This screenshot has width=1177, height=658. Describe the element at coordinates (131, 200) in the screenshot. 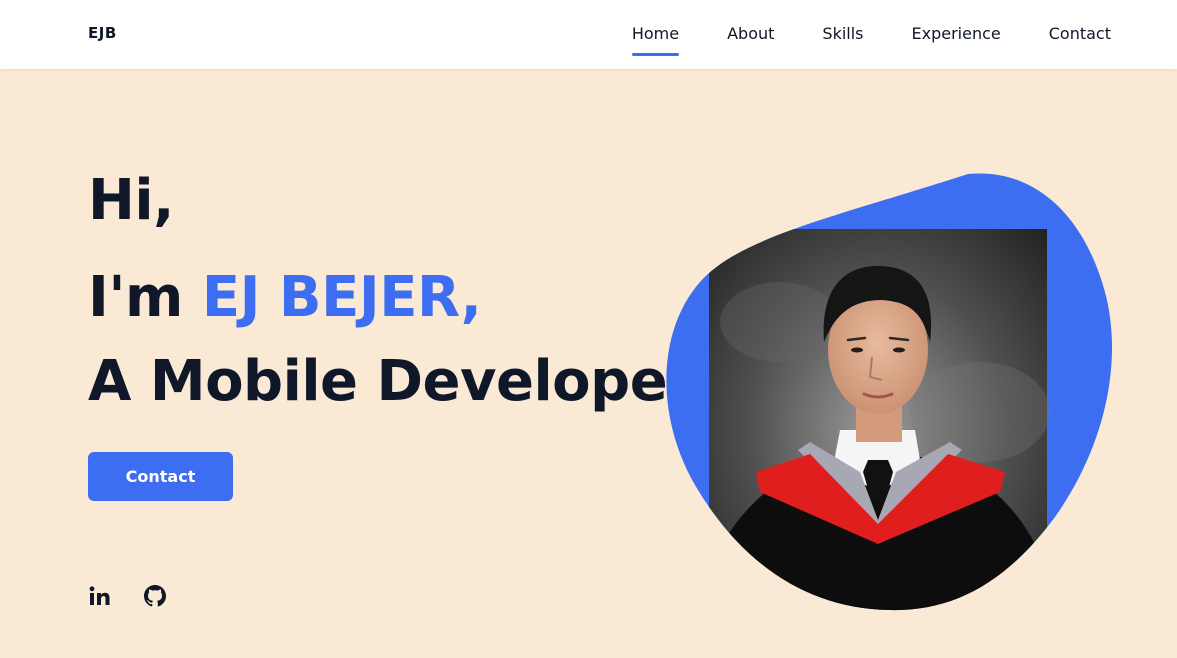

I see `hero-greeting: Hi,` at that location.